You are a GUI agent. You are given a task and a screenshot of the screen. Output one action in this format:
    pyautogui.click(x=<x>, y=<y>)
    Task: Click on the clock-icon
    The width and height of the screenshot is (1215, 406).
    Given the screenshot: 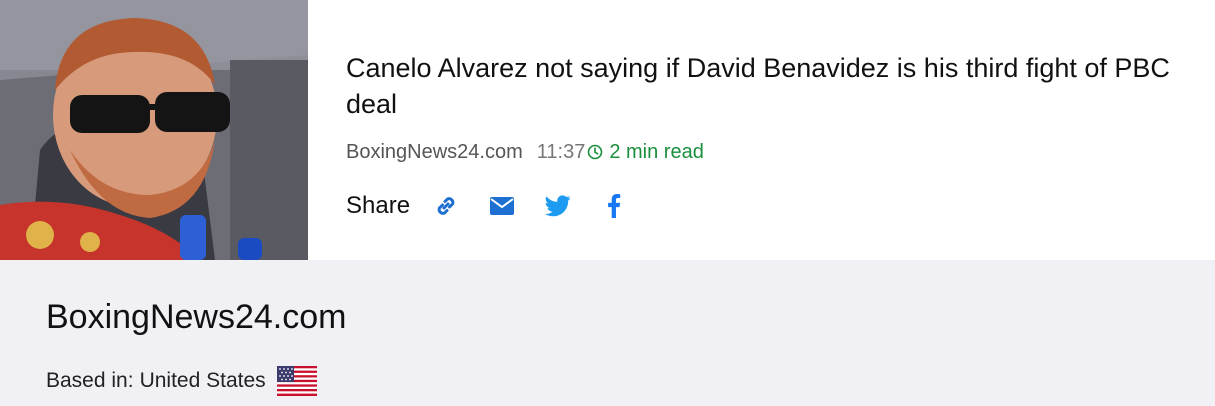 What is the action you would take?
    pyautogui.click(x=595, y=152)
    